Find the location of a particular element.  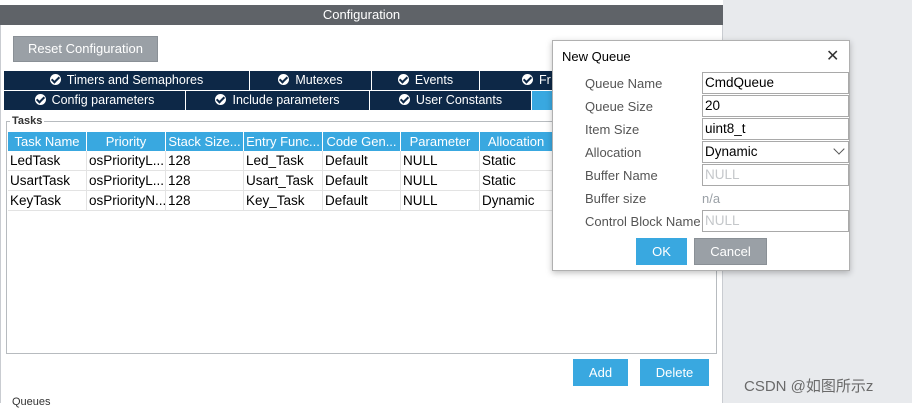

allocation-value: Dynamic is located at coordinates (731, 151).